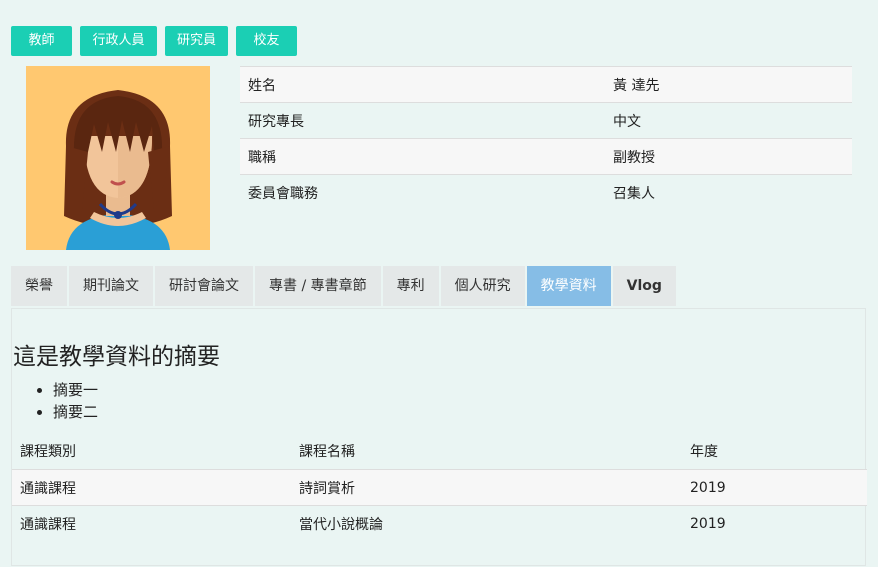 The image size is (878, 567). What do you see at coordinates (439, 451) in the screenshot?
I see `course-table-header: 課程類別 課程名稱 年度` at bounding box center [439, 451].